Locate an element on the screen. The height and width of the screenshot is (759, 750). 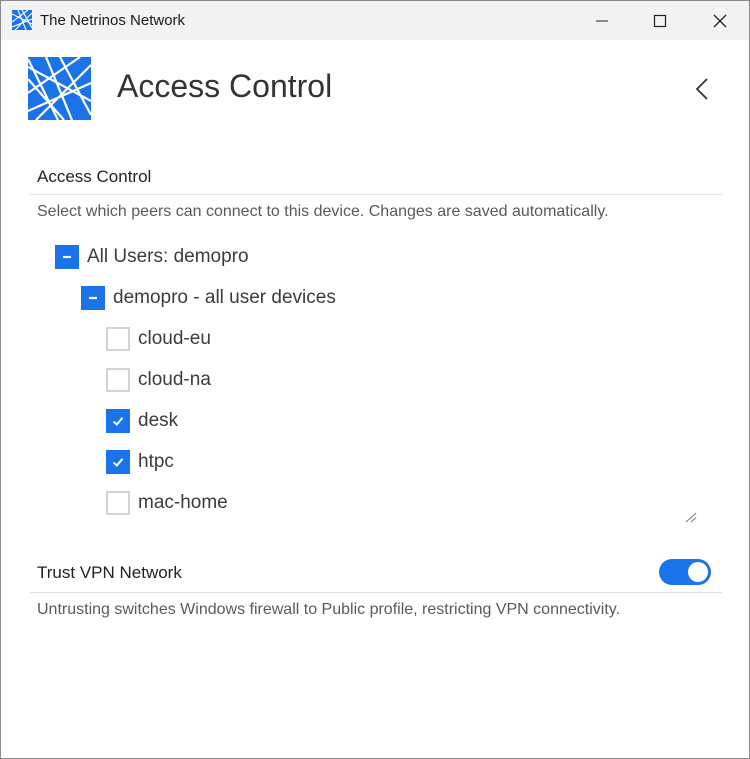
toggle-knob is located at coordinates (698, 572).